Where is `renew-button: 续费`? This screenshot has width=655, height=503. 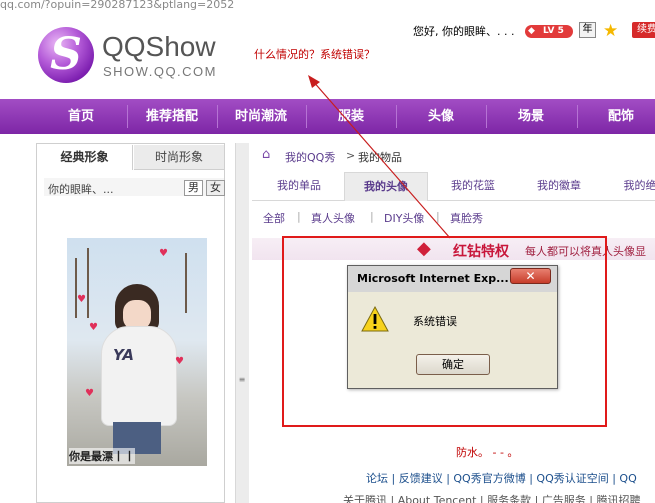 renew-button: 续费 is located at coordinates (643, 30).